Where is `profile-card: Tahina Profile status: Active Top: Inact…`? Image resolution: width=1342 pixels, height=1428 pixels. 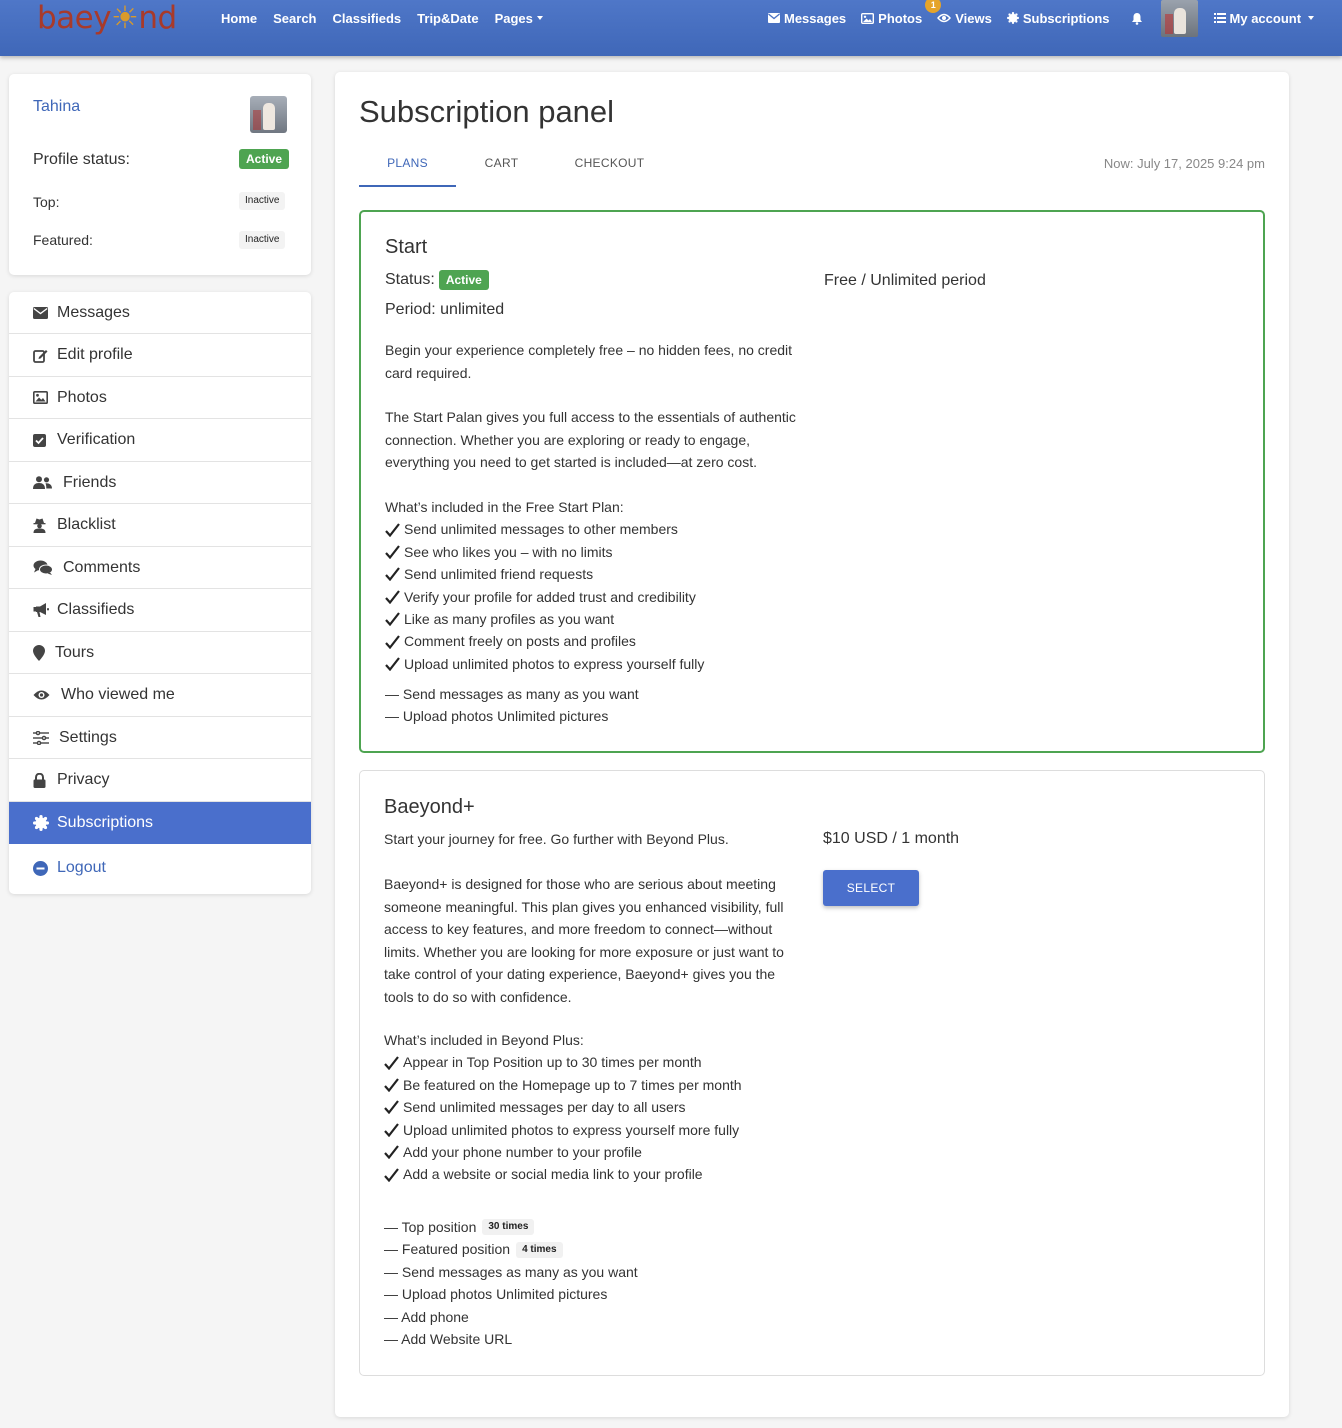
profile-card: Tahina Profile status: Active Top: Inact… is located at coordinates (160, 174).